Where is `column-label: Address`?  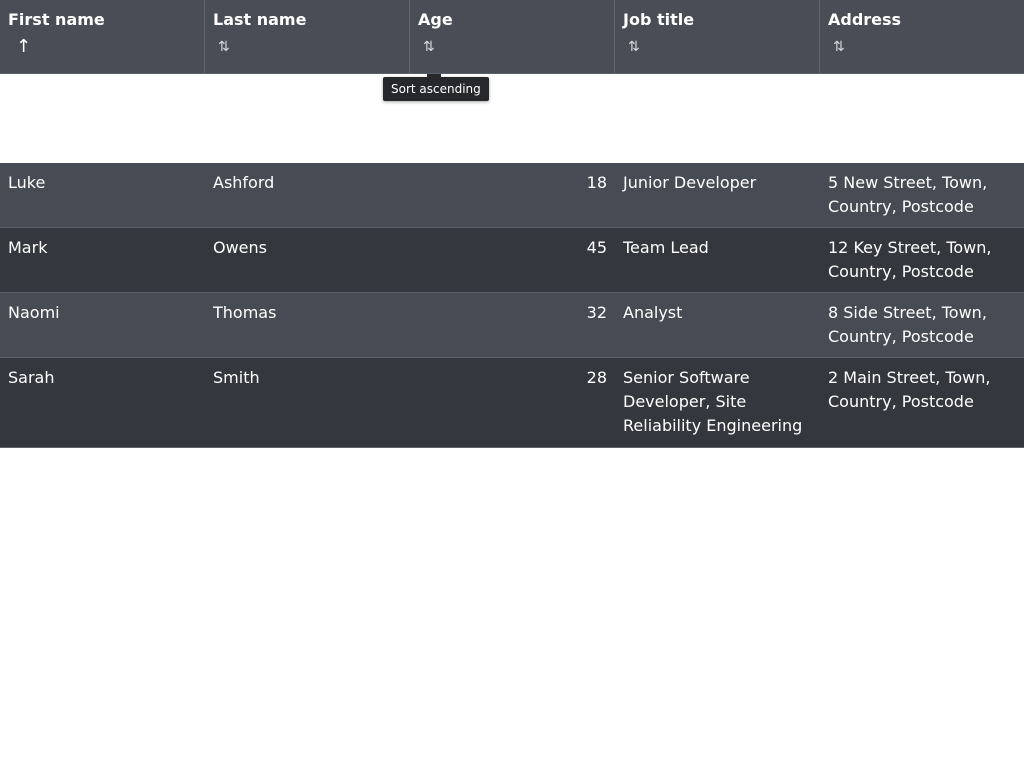 column-label: Address is located at coordinates (865, 19).